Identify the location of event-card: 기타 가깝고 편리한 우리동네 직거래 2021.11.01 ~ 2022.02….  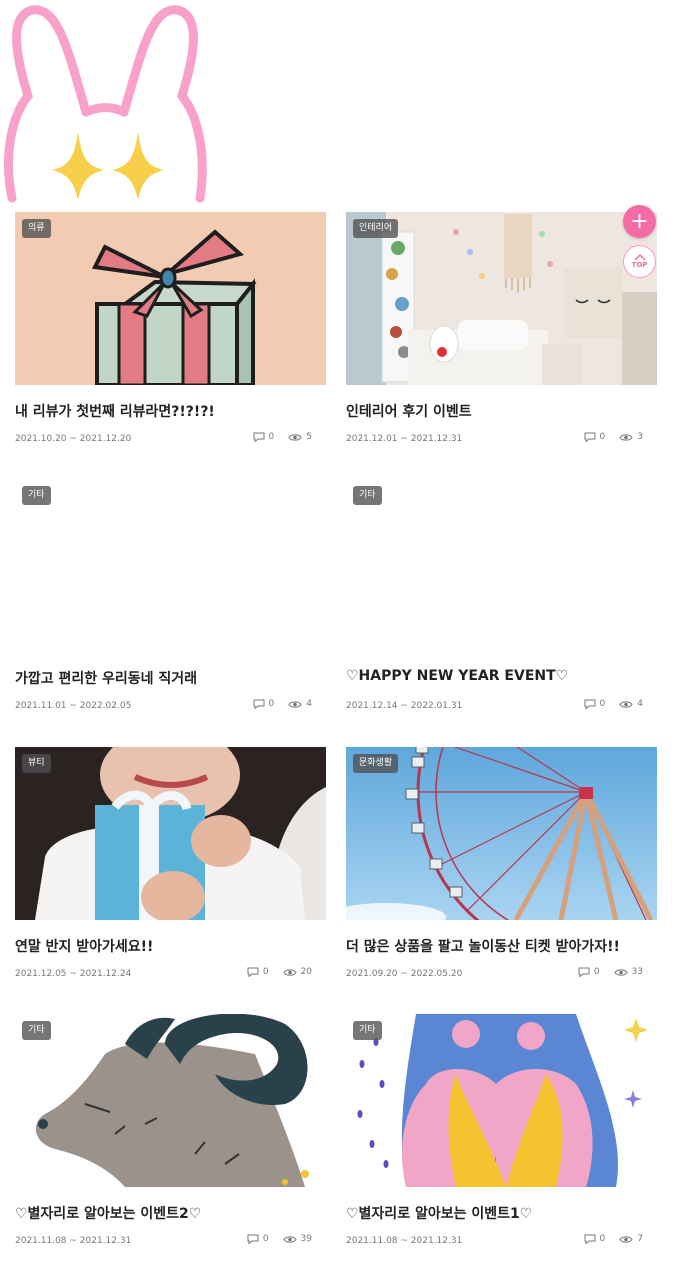
(170, 595).